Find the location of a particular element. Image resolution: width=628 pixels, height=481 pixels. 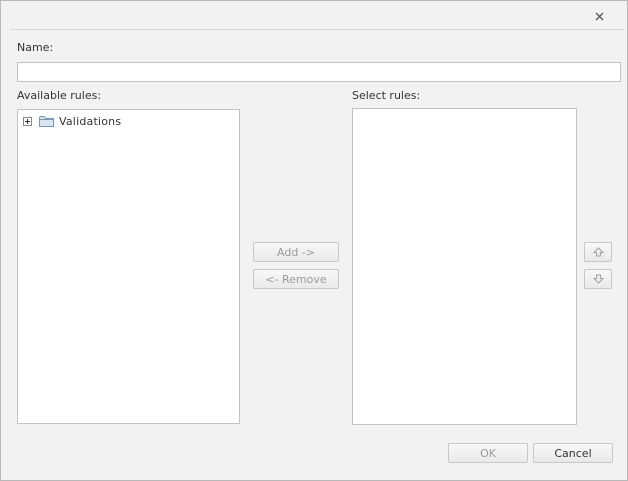

add-button: Add -> is located at coordinates (296, 252).